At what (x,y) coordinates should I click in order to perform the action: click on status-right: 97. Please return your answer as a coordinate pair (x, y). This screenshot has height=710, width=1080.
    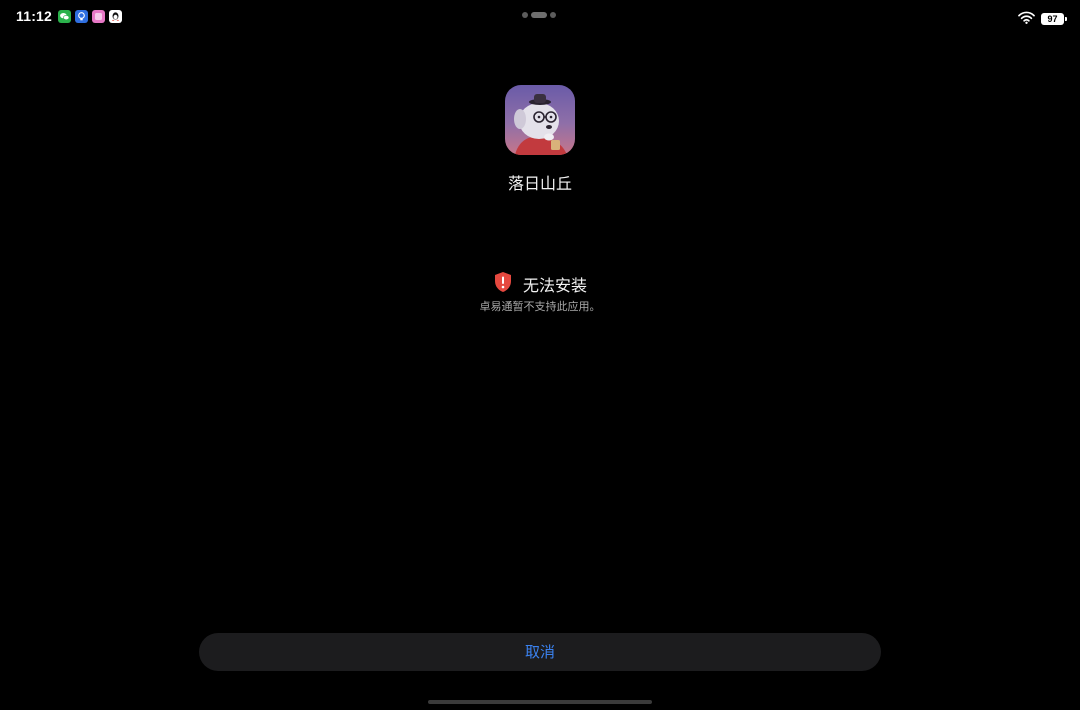
    Looking at the image, I should click on (1042, 18).